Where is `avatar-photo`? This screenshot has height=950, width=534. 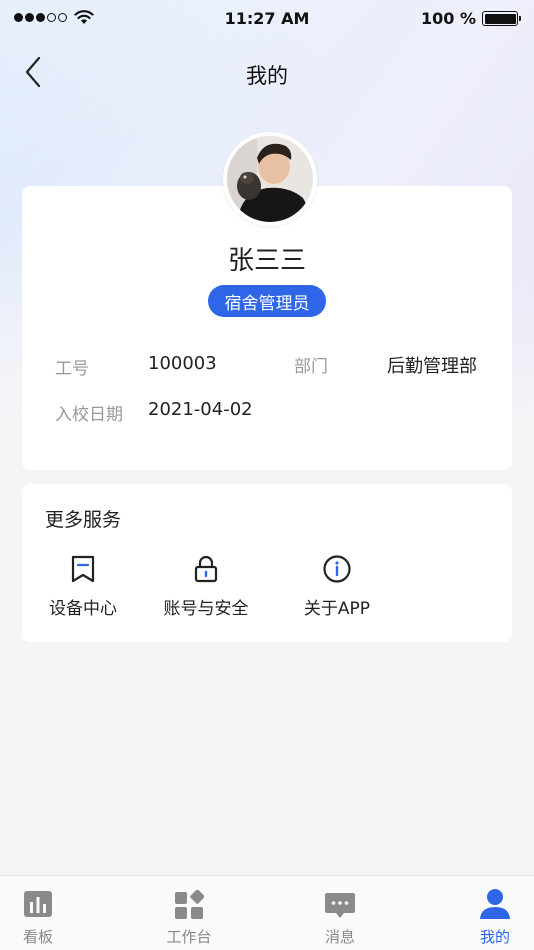 avatar-photo is located at coordinates (270, 179).